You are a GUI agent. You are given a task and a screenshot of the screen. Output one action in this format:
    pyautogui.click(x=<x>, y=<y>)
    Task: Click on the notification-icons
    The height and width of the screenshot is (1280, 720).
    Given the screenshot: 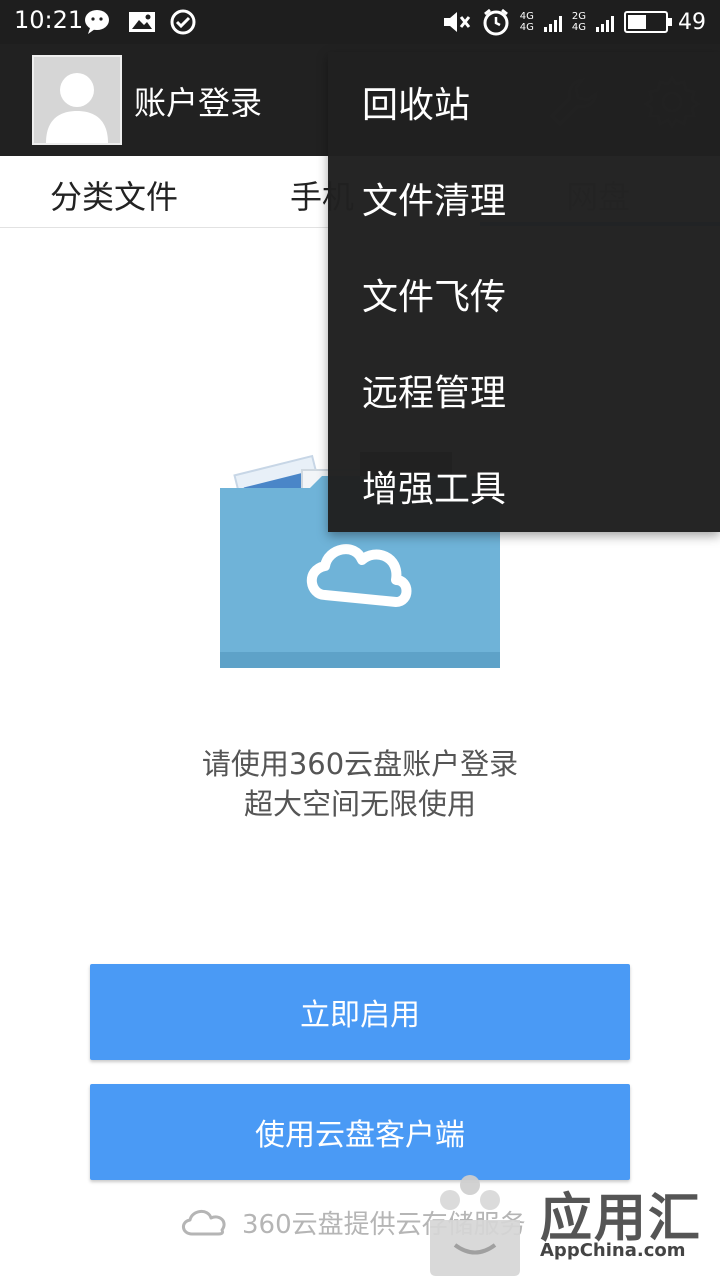 What is the action you would take?
    pyautogui.click(x=140, y=22)
    